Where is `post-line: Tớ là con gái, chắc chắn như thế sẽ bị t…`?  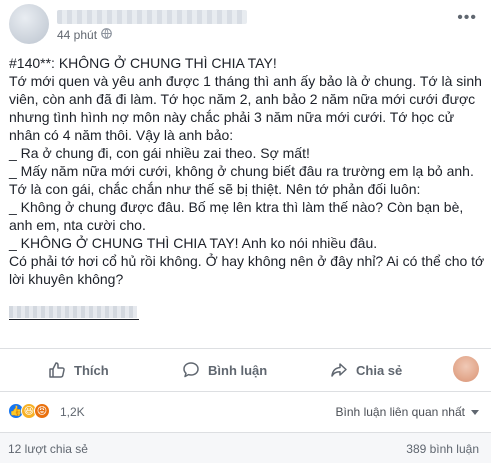
post-line: Tớ là con gái, chắc chắn như thế sẽ bị t… is located at coordinates (215, 189).